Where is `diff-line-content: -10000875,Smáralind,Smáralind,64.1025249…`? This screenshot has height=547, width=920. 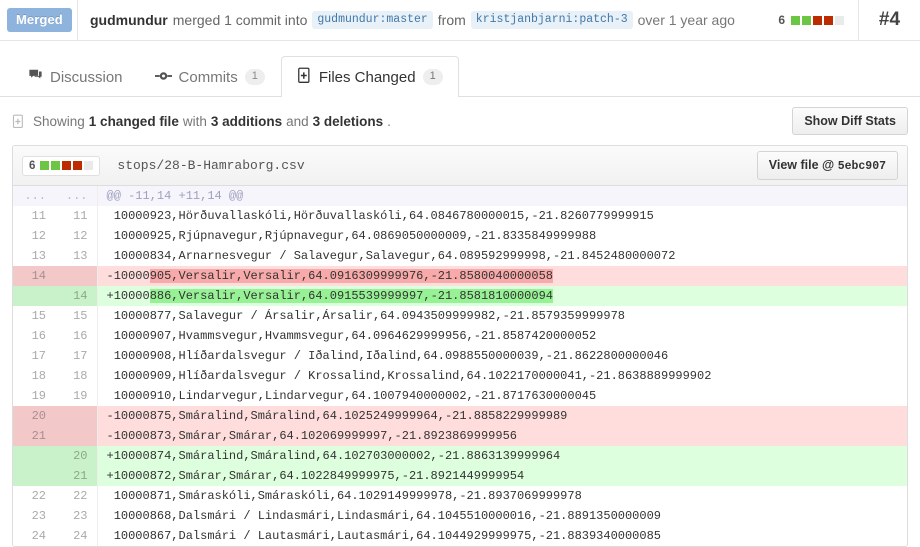 diff-line-content: -10000875,Smáralind,Smáralind,64.1025249… is located at coordinates (502, 416).